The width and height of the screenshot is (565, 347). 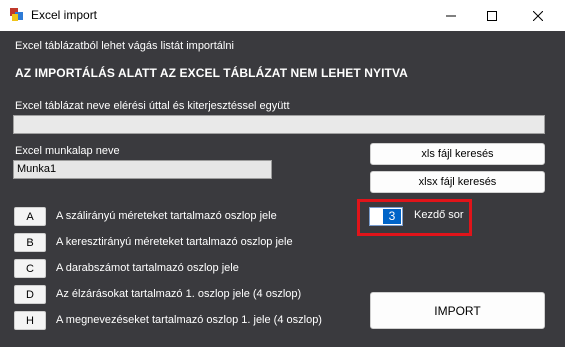 What do you see at coordinates (457, 182) in the screenshot?
I see `xlsx-search-button: xlsx fájl keresés` at bounding box center [457, 182].